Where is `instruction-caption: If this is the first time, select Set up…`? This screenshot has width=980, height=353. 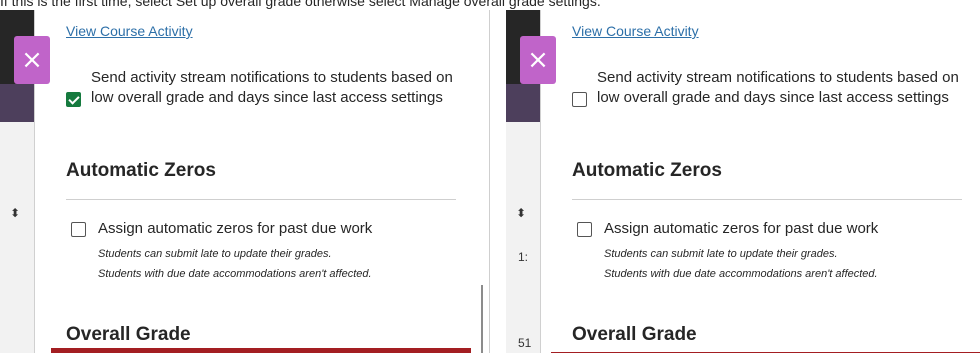
instruction-caption: If this is the first time, select Set up… is located at coordinates (300, 4).